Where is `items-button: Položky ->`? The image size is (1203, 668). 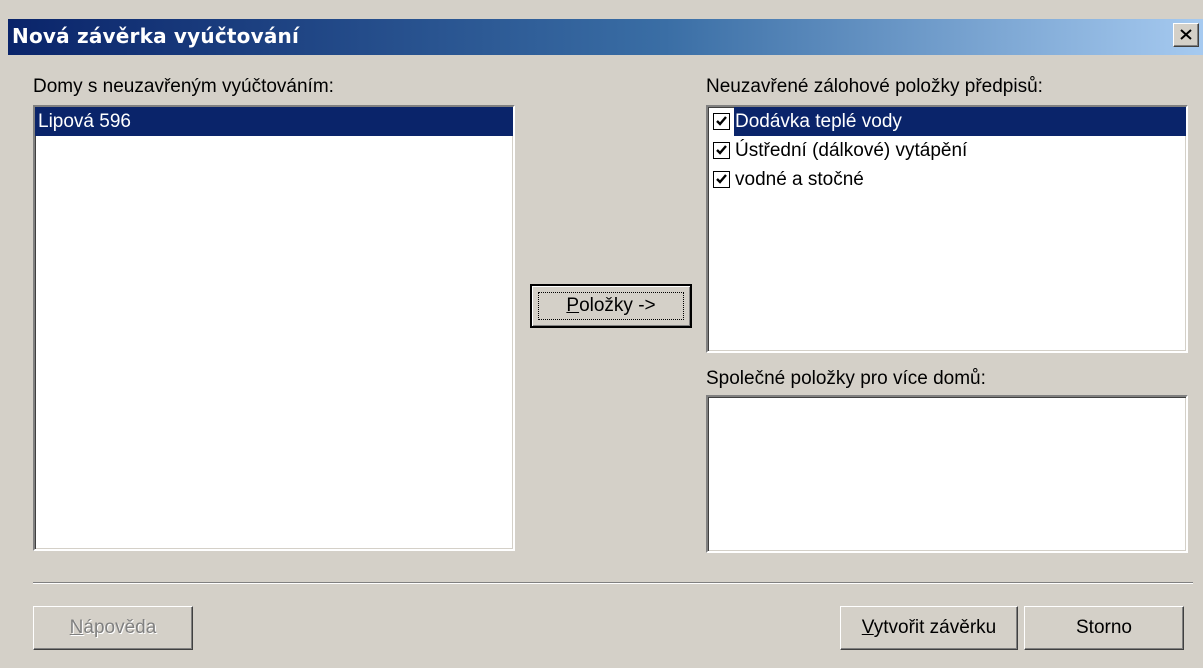 items-button: Položky -> is located at coordinates (611, 306).